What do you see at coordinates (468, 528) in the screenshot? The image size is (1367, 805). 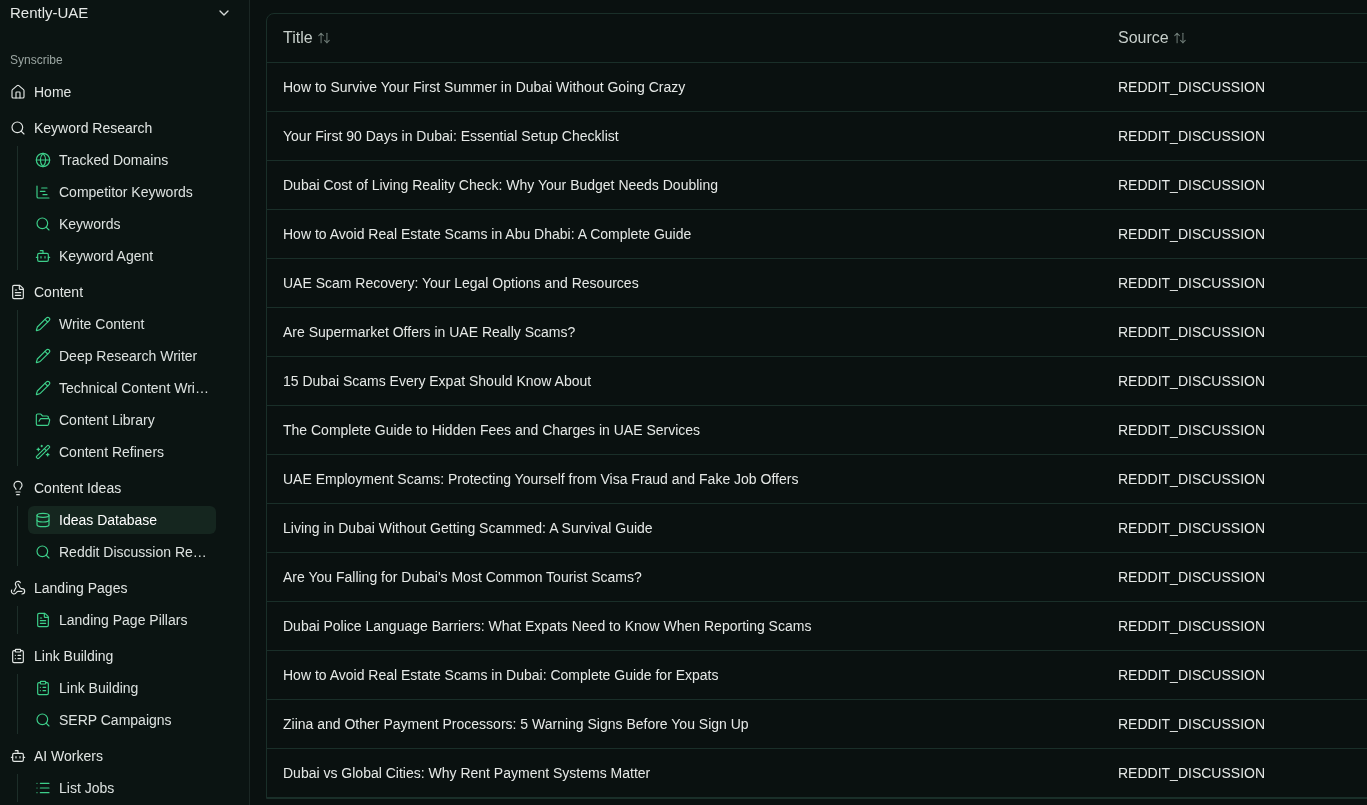 I see `table-cell-text: Living in Dubai Without Getting Scammed: A Survival Guide` at bounding box center [468, 528].